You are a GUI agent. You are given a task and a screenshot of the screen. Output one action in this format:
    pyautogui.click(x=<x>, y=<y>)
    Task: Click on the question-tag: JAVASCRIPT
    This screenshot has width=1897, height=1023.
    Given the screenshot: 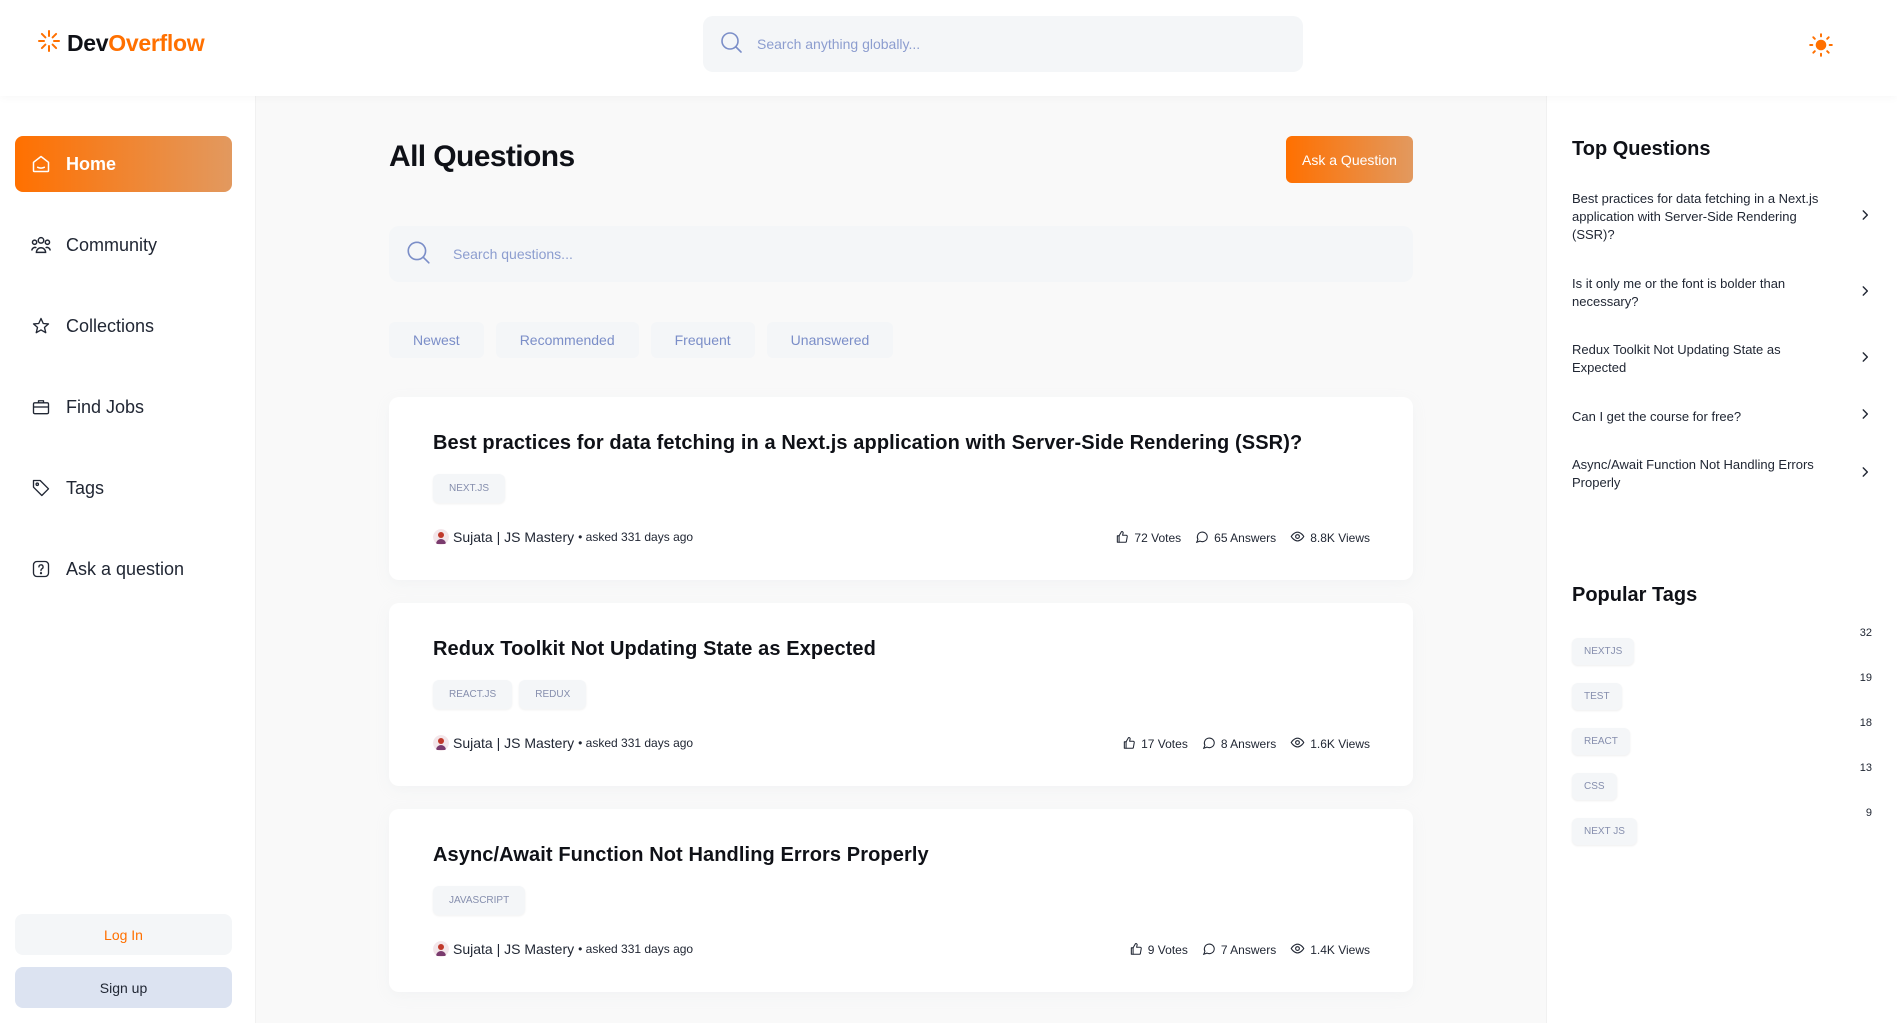 What is the action you would take?
    pyautogui.click(x=479, y=900)
    